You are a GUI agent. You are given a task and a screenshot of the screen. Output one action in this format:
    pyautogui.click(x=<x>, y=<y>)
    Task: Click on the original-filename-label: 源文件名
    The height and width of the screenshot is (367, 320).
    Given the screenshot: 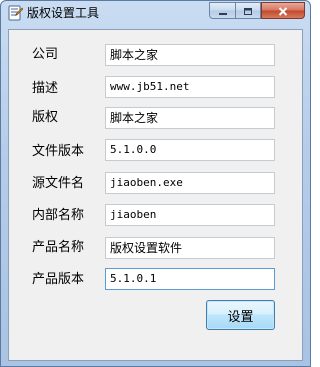 What is the action you would take?
    pyautogui.click(x=58, y=183)
    